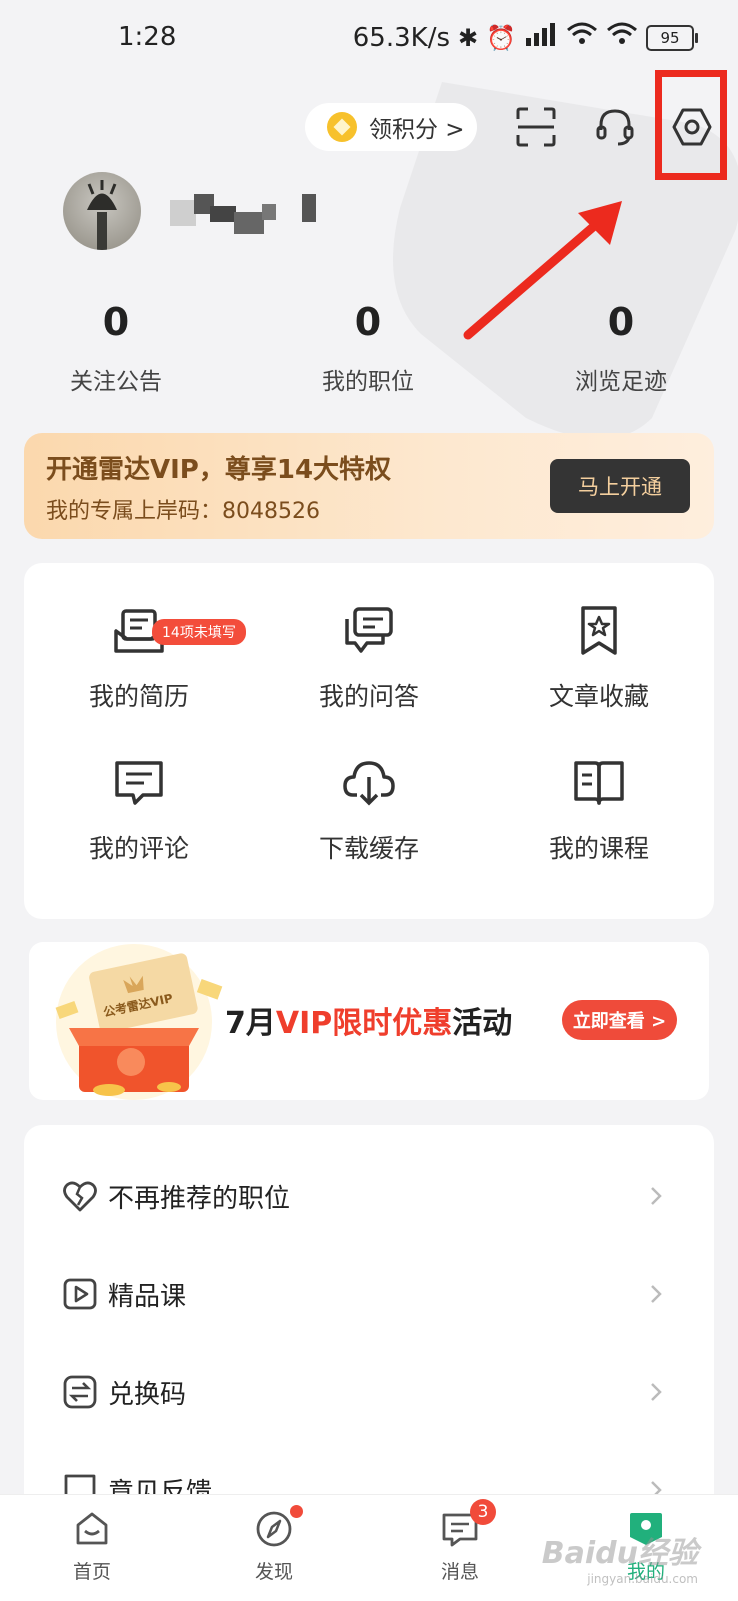 The height and width of the screenshot is (1601, 738). I want to click on points-label: 领积分 >, so click(417, 130).